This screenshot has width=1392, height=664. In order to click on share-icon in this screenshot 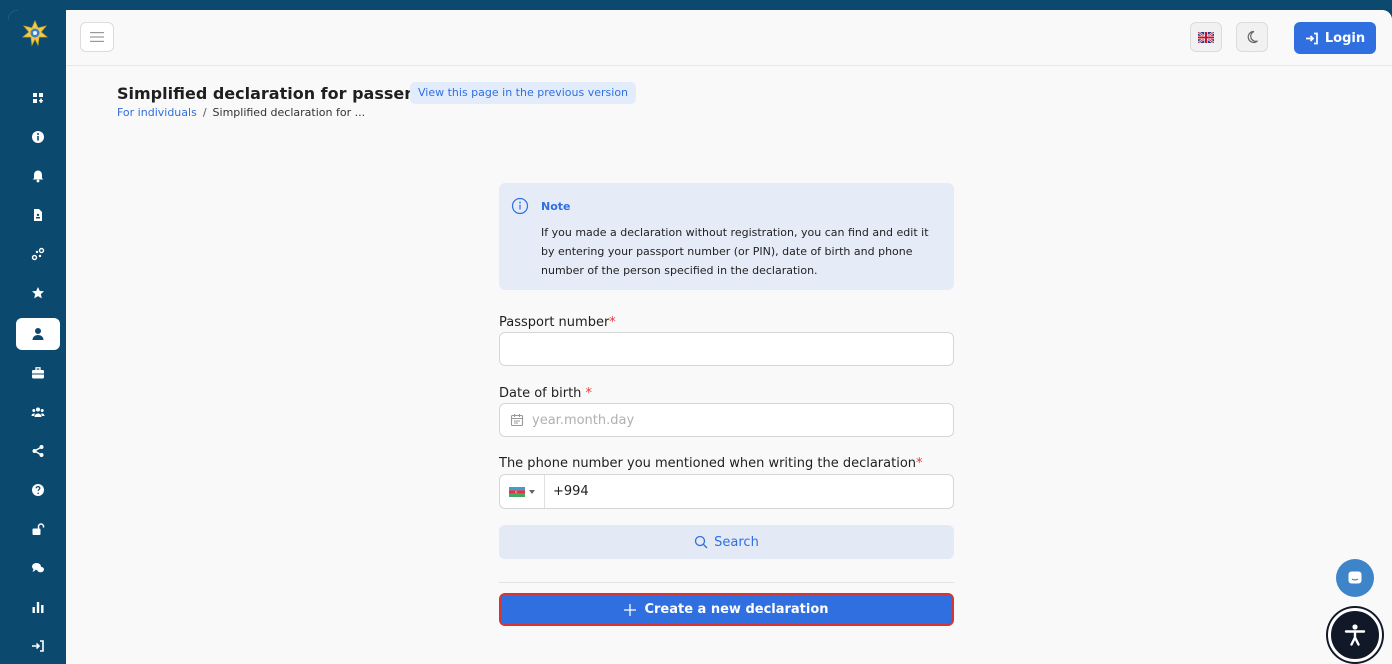, I will do `click(38, 451)`.